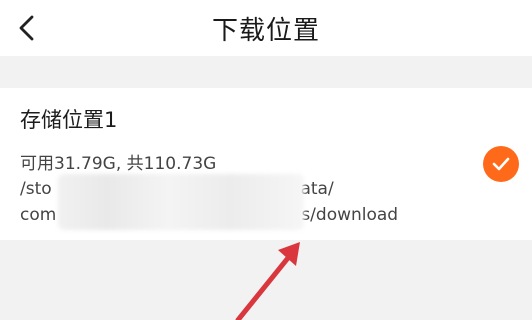  Describe the element at coordinates (69, 120) in the screenshot. I see `storage-location-name: 存储位置1` at that location.